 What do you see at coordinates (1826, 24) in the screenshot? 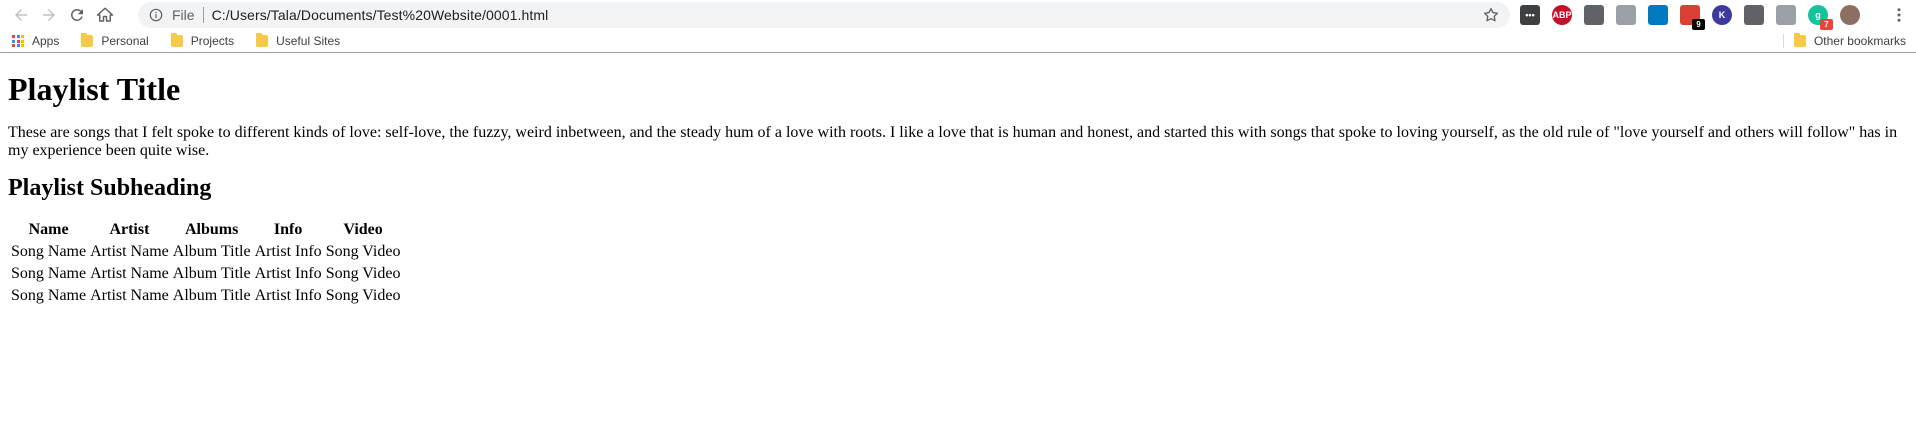
I see `extension-badge: 7` at bounding box center [1826, 24].